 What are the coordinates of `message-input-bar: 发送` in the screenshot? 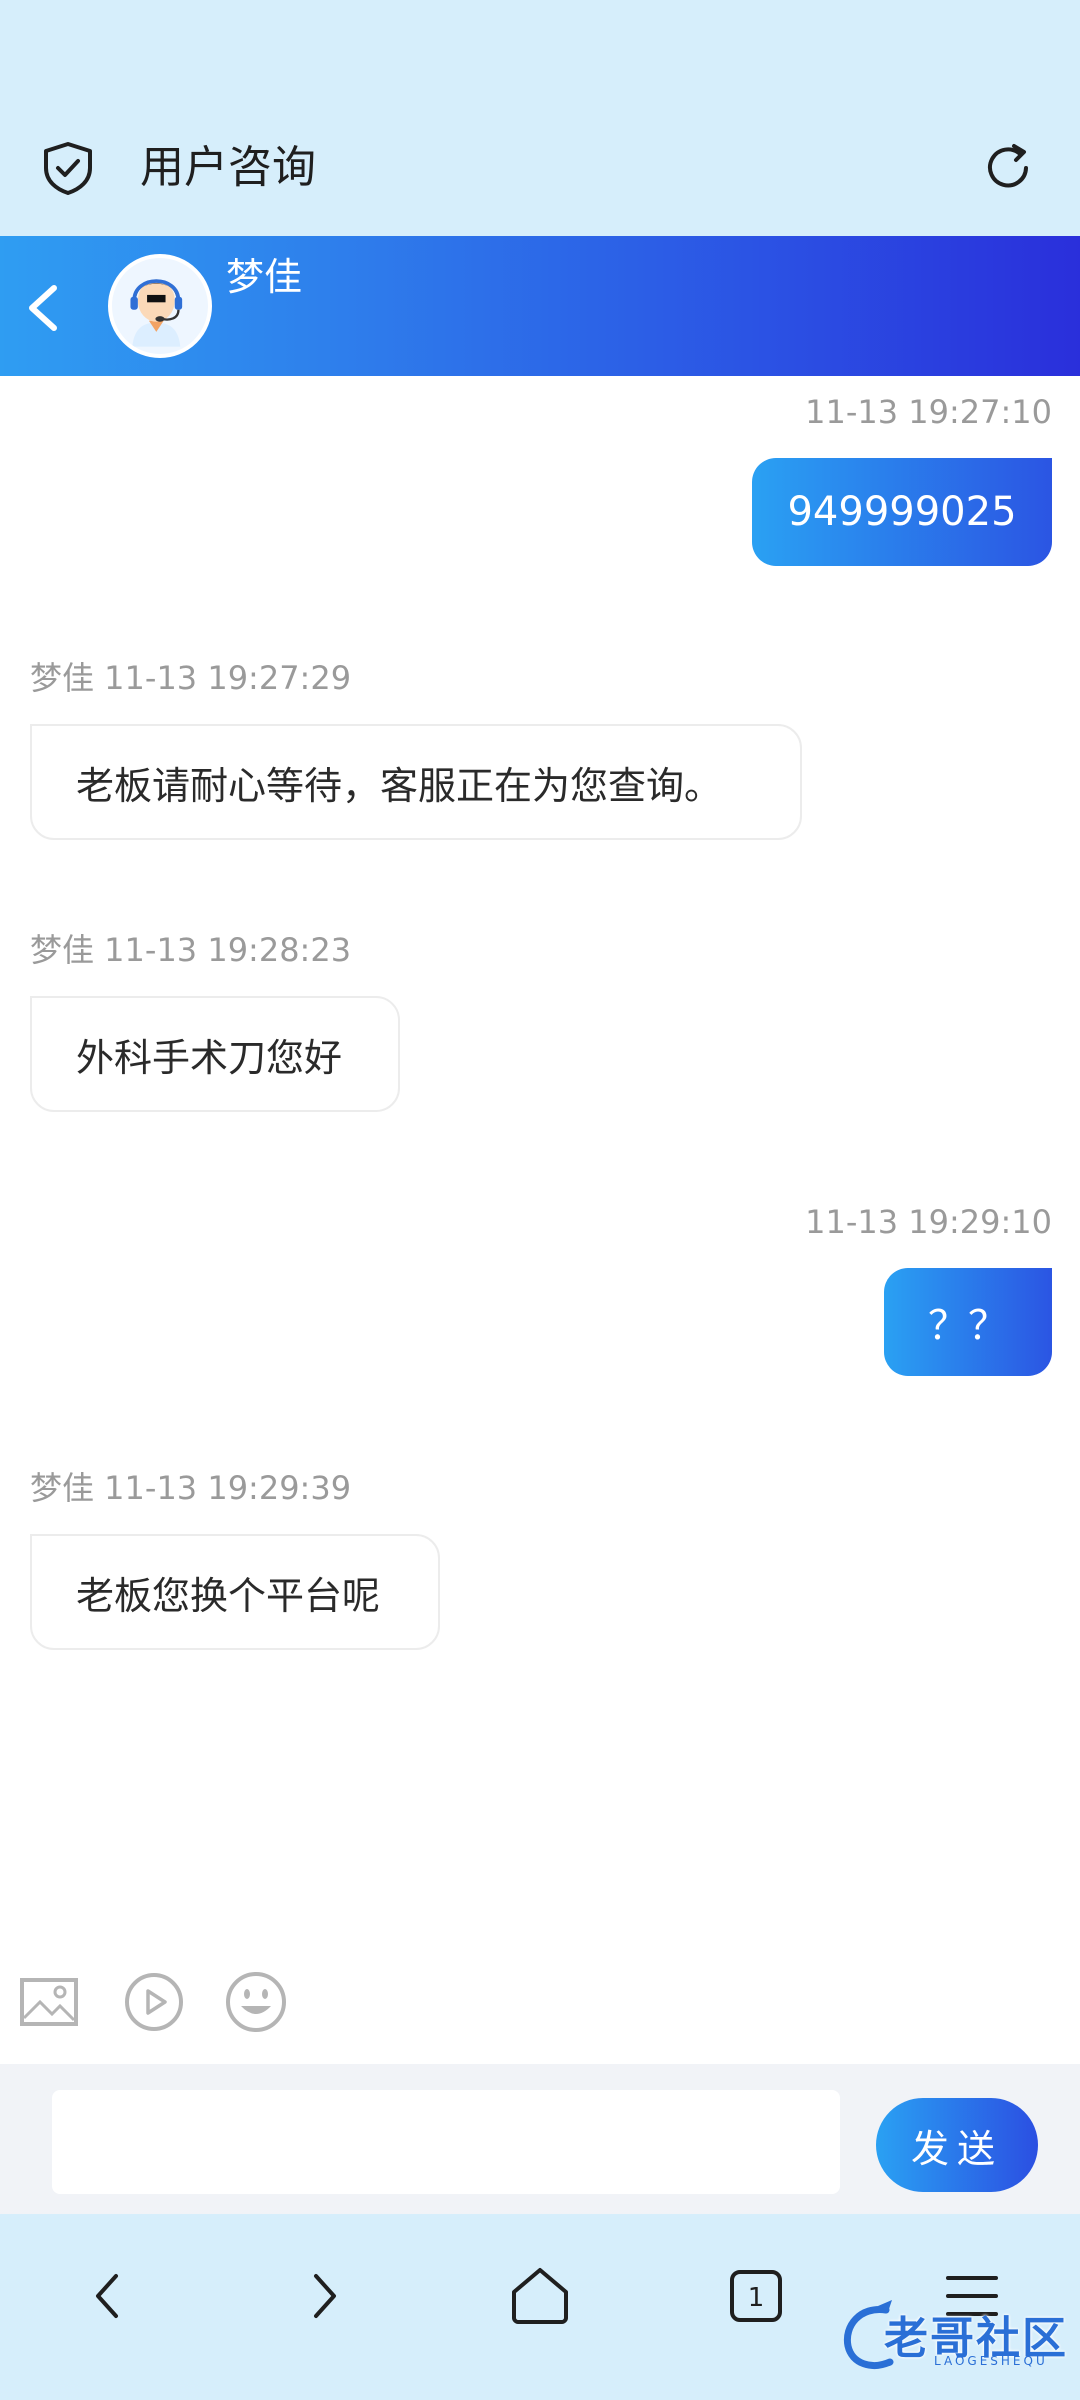 It's located at (540, 2139).